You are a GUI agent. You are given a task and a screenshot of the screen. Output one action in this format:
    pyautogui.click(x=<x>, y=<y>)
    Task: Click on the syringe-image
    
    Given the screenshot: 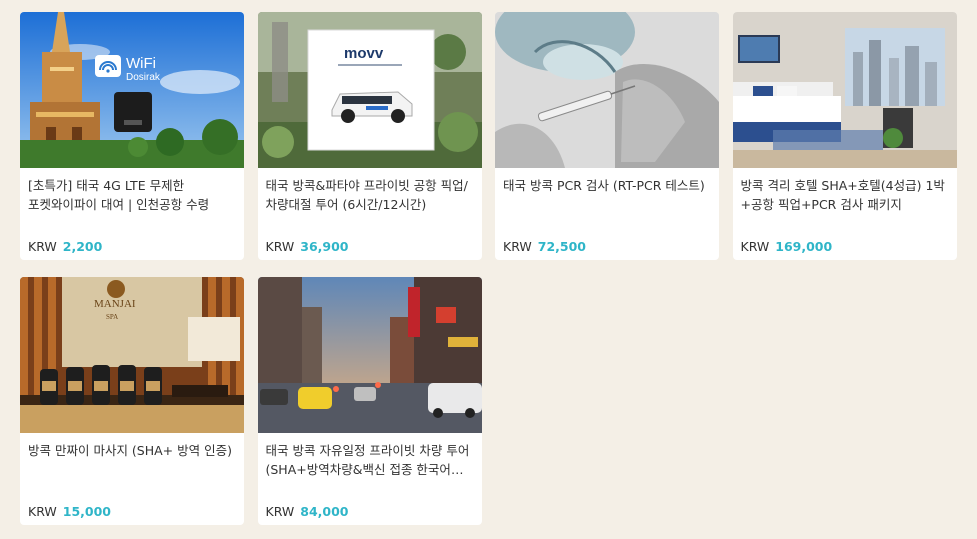 What is the action you would take?
    pyautogui.click(x=607, y=90)
    